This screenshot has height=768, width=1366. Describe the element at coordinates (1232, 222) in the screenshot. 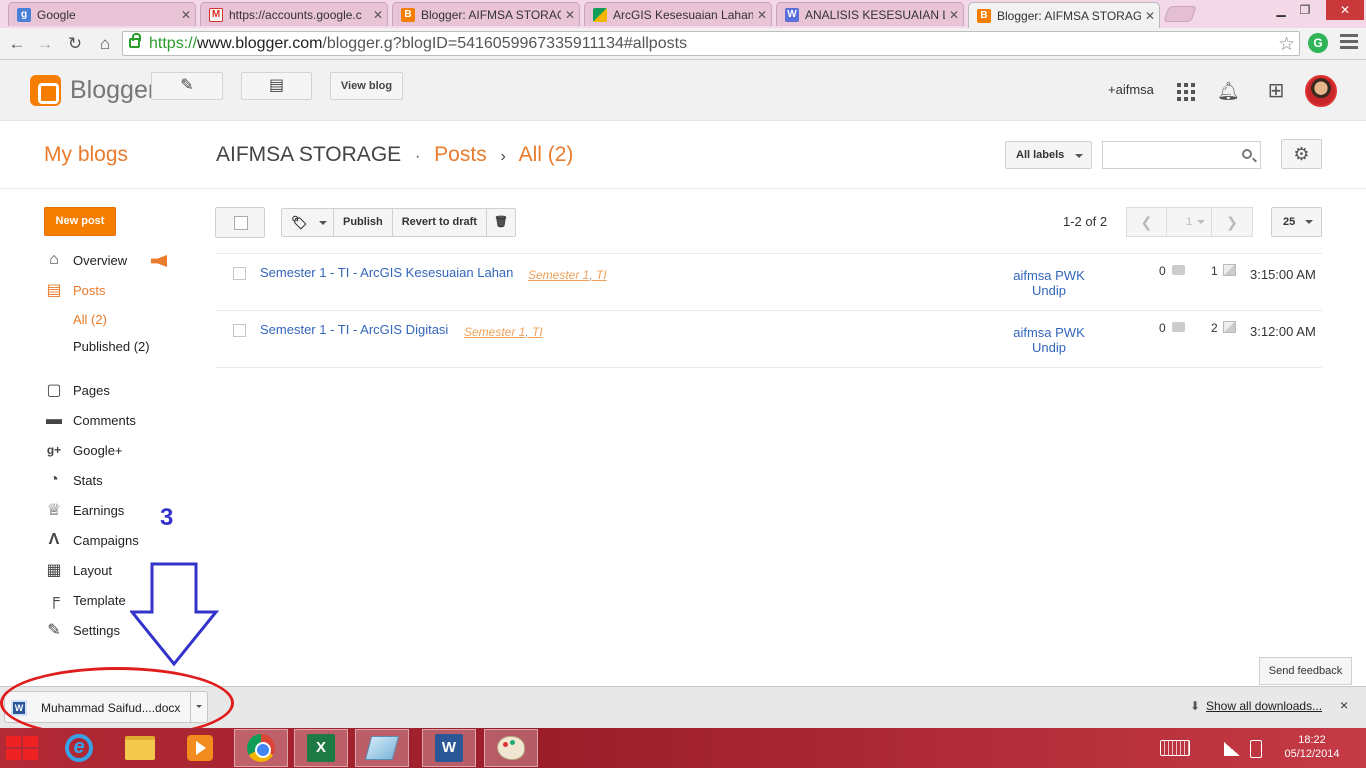

I see `next-page-icon: ❯` at that location.